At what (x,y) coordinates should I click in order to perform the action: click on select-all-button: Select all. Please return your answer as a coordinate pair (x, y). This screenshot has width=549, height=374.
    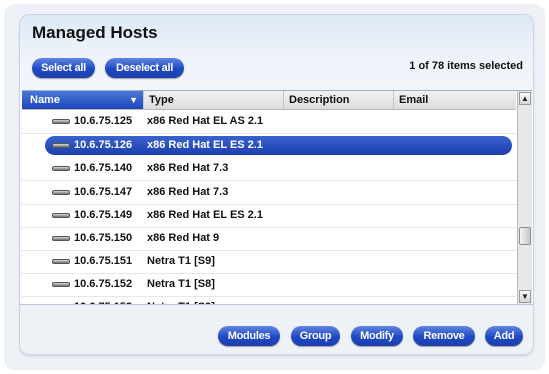
    Looking at the image, I should click on (63, 68).